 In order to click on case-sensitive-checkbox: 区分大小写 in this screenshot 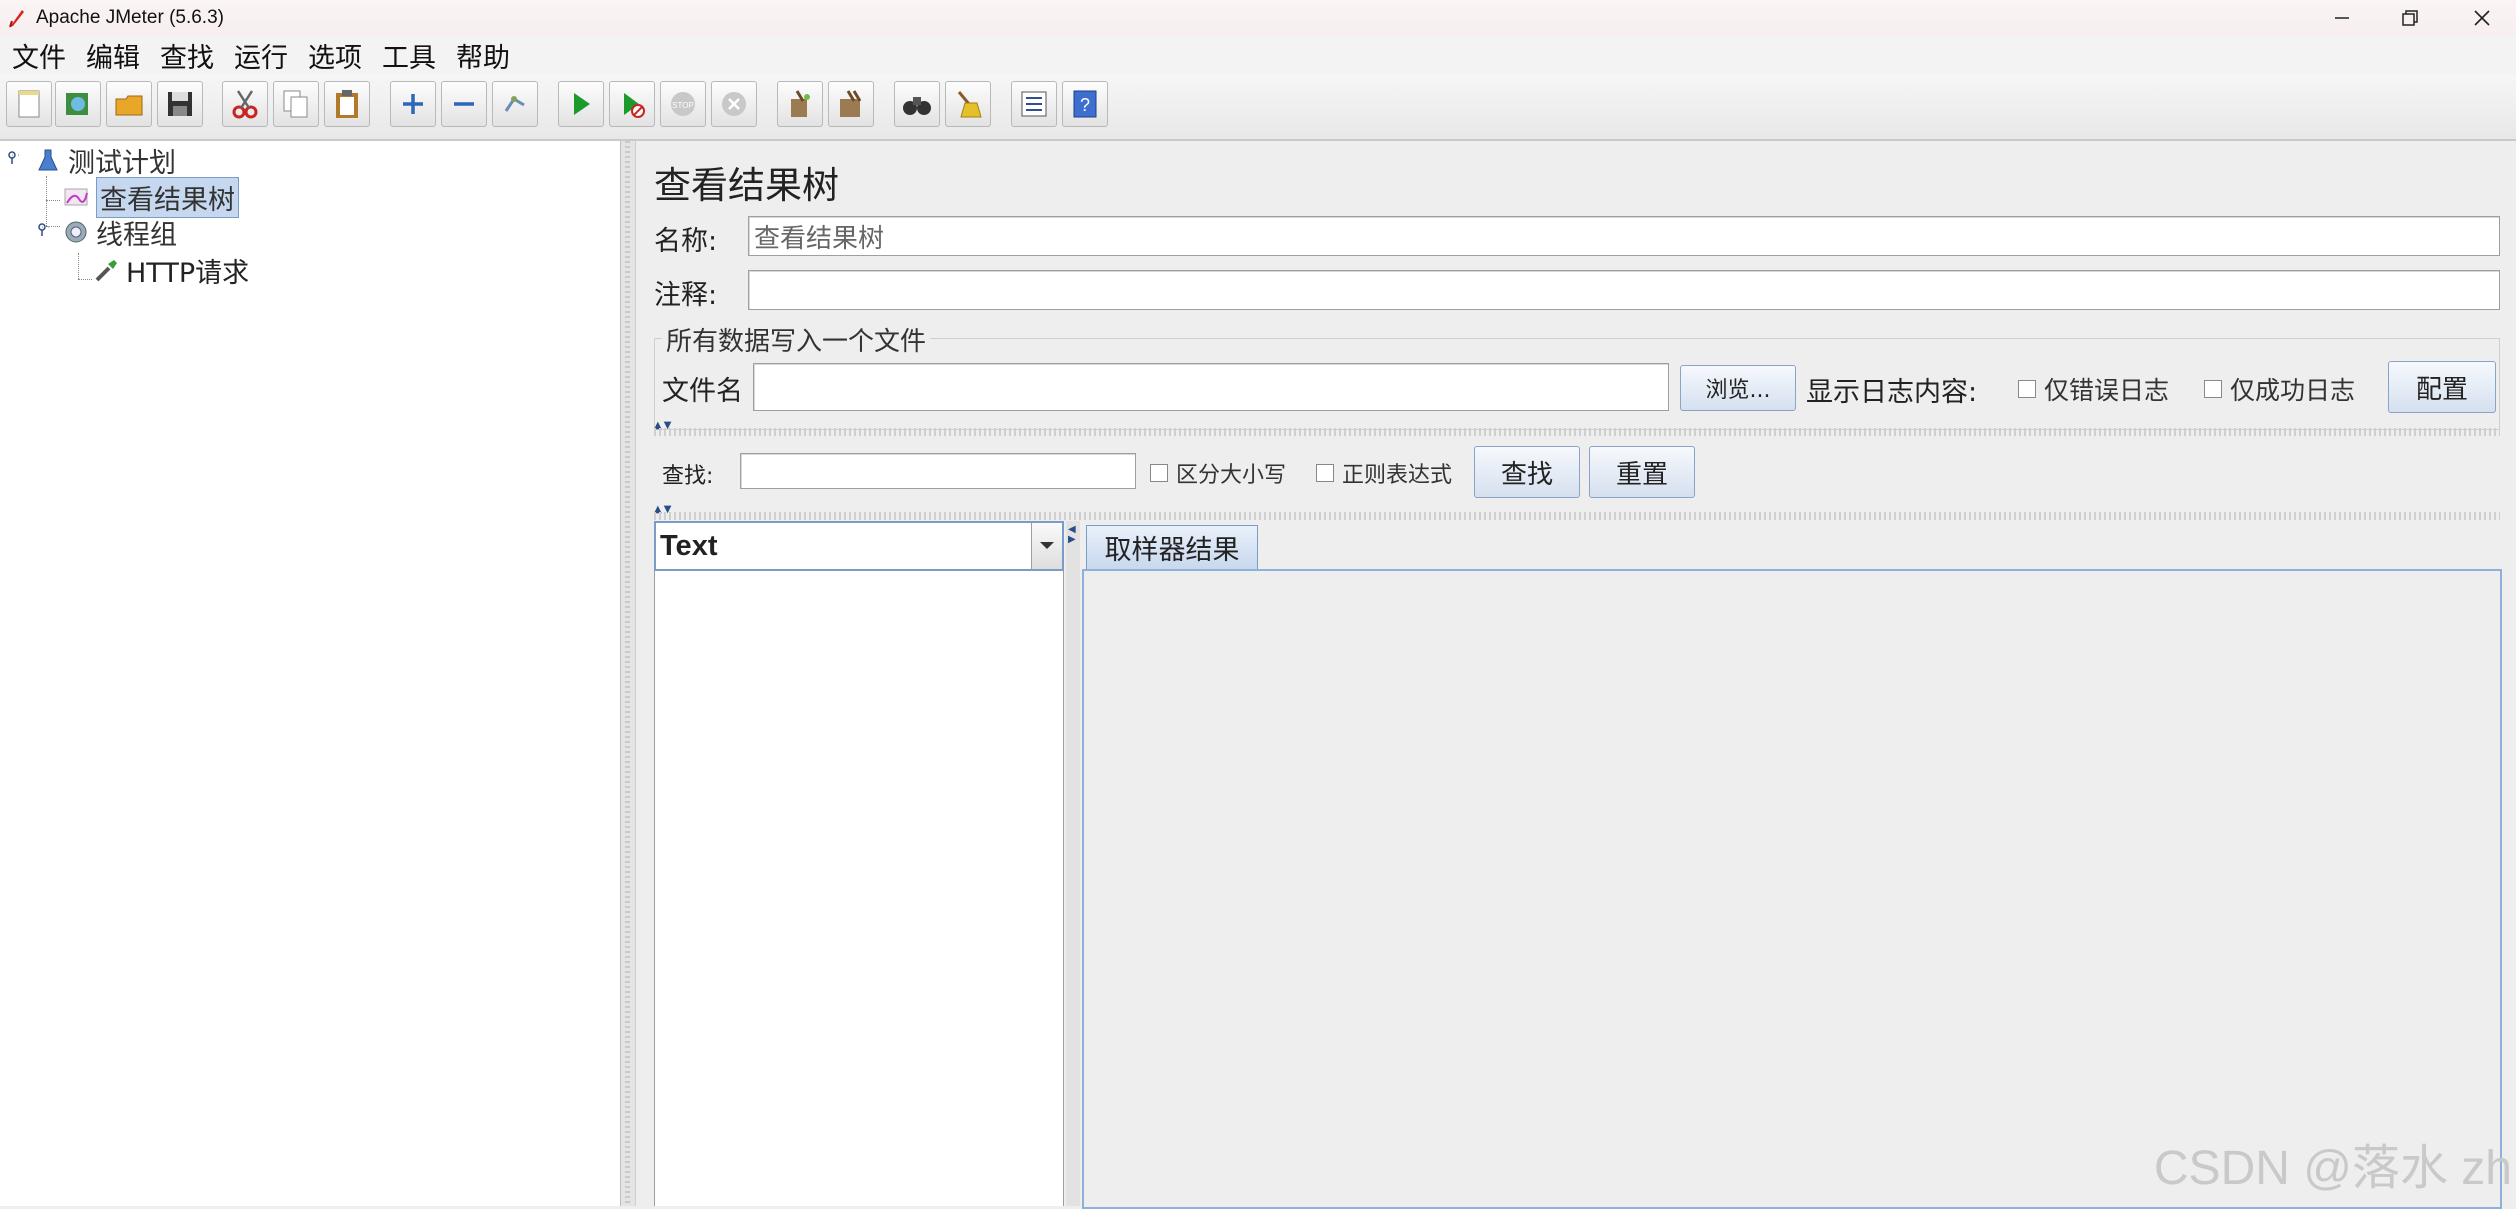, I will do `click(1218, 473)`.